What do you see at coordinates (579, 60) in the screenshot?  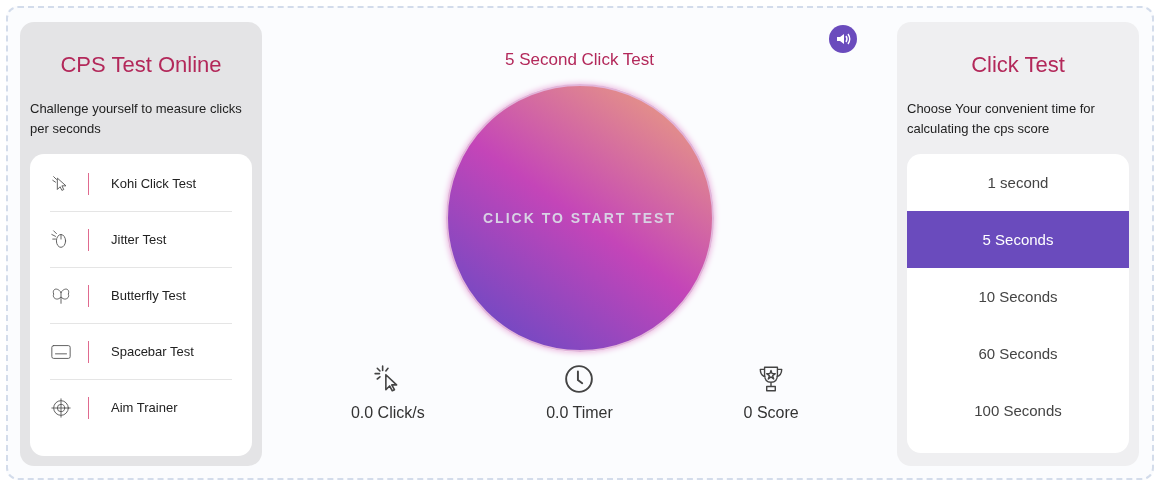 I see `test-title: 5 Second Click Test` at bounding box center [579, 60].